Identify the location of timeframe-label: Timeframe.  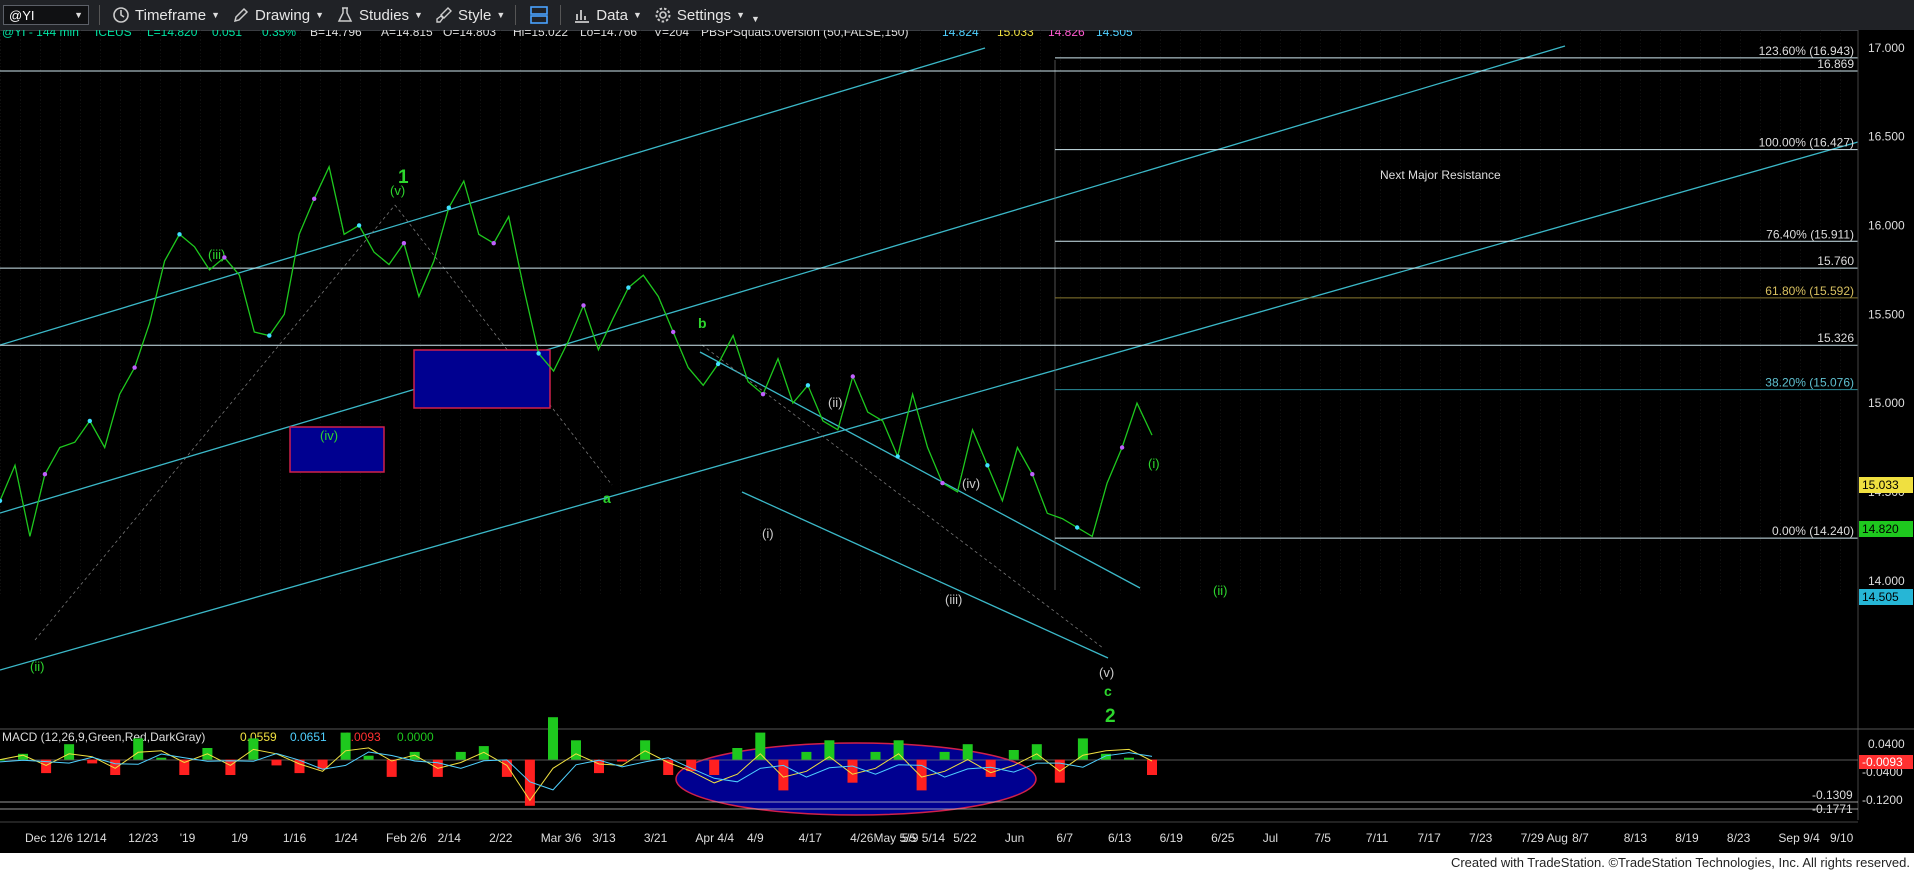
(171, 15).